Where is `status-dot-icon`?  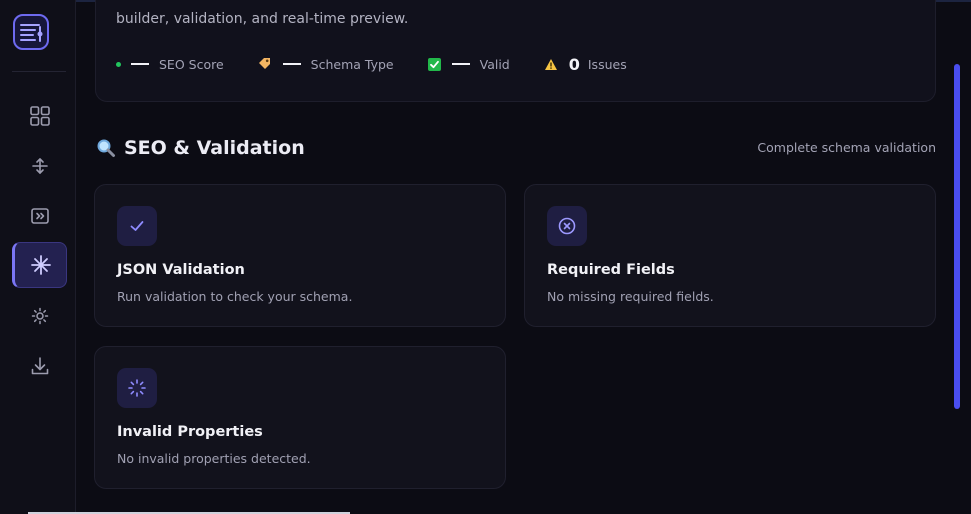
status-dot-icon is located at coordinates (118, 64).